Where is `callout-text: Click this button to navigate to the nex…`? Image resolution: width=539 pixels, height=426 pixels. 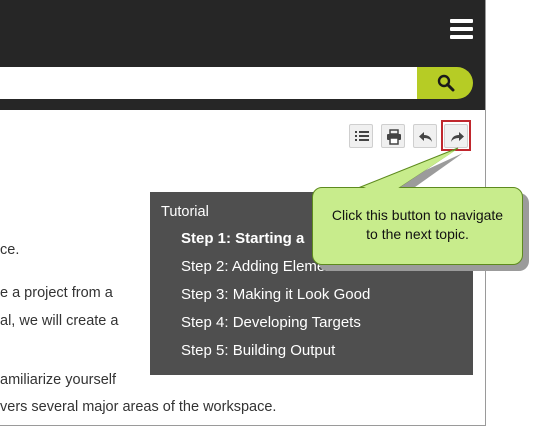 callout-text: Click this button to navigate to the nex… is located at coordinates (417, 225).